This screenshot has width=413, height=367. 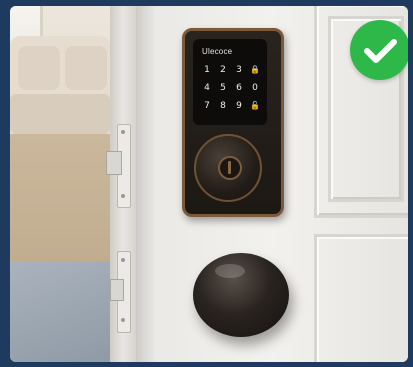 I want to click on keypad-key: 2, so click(x=223, y=70).